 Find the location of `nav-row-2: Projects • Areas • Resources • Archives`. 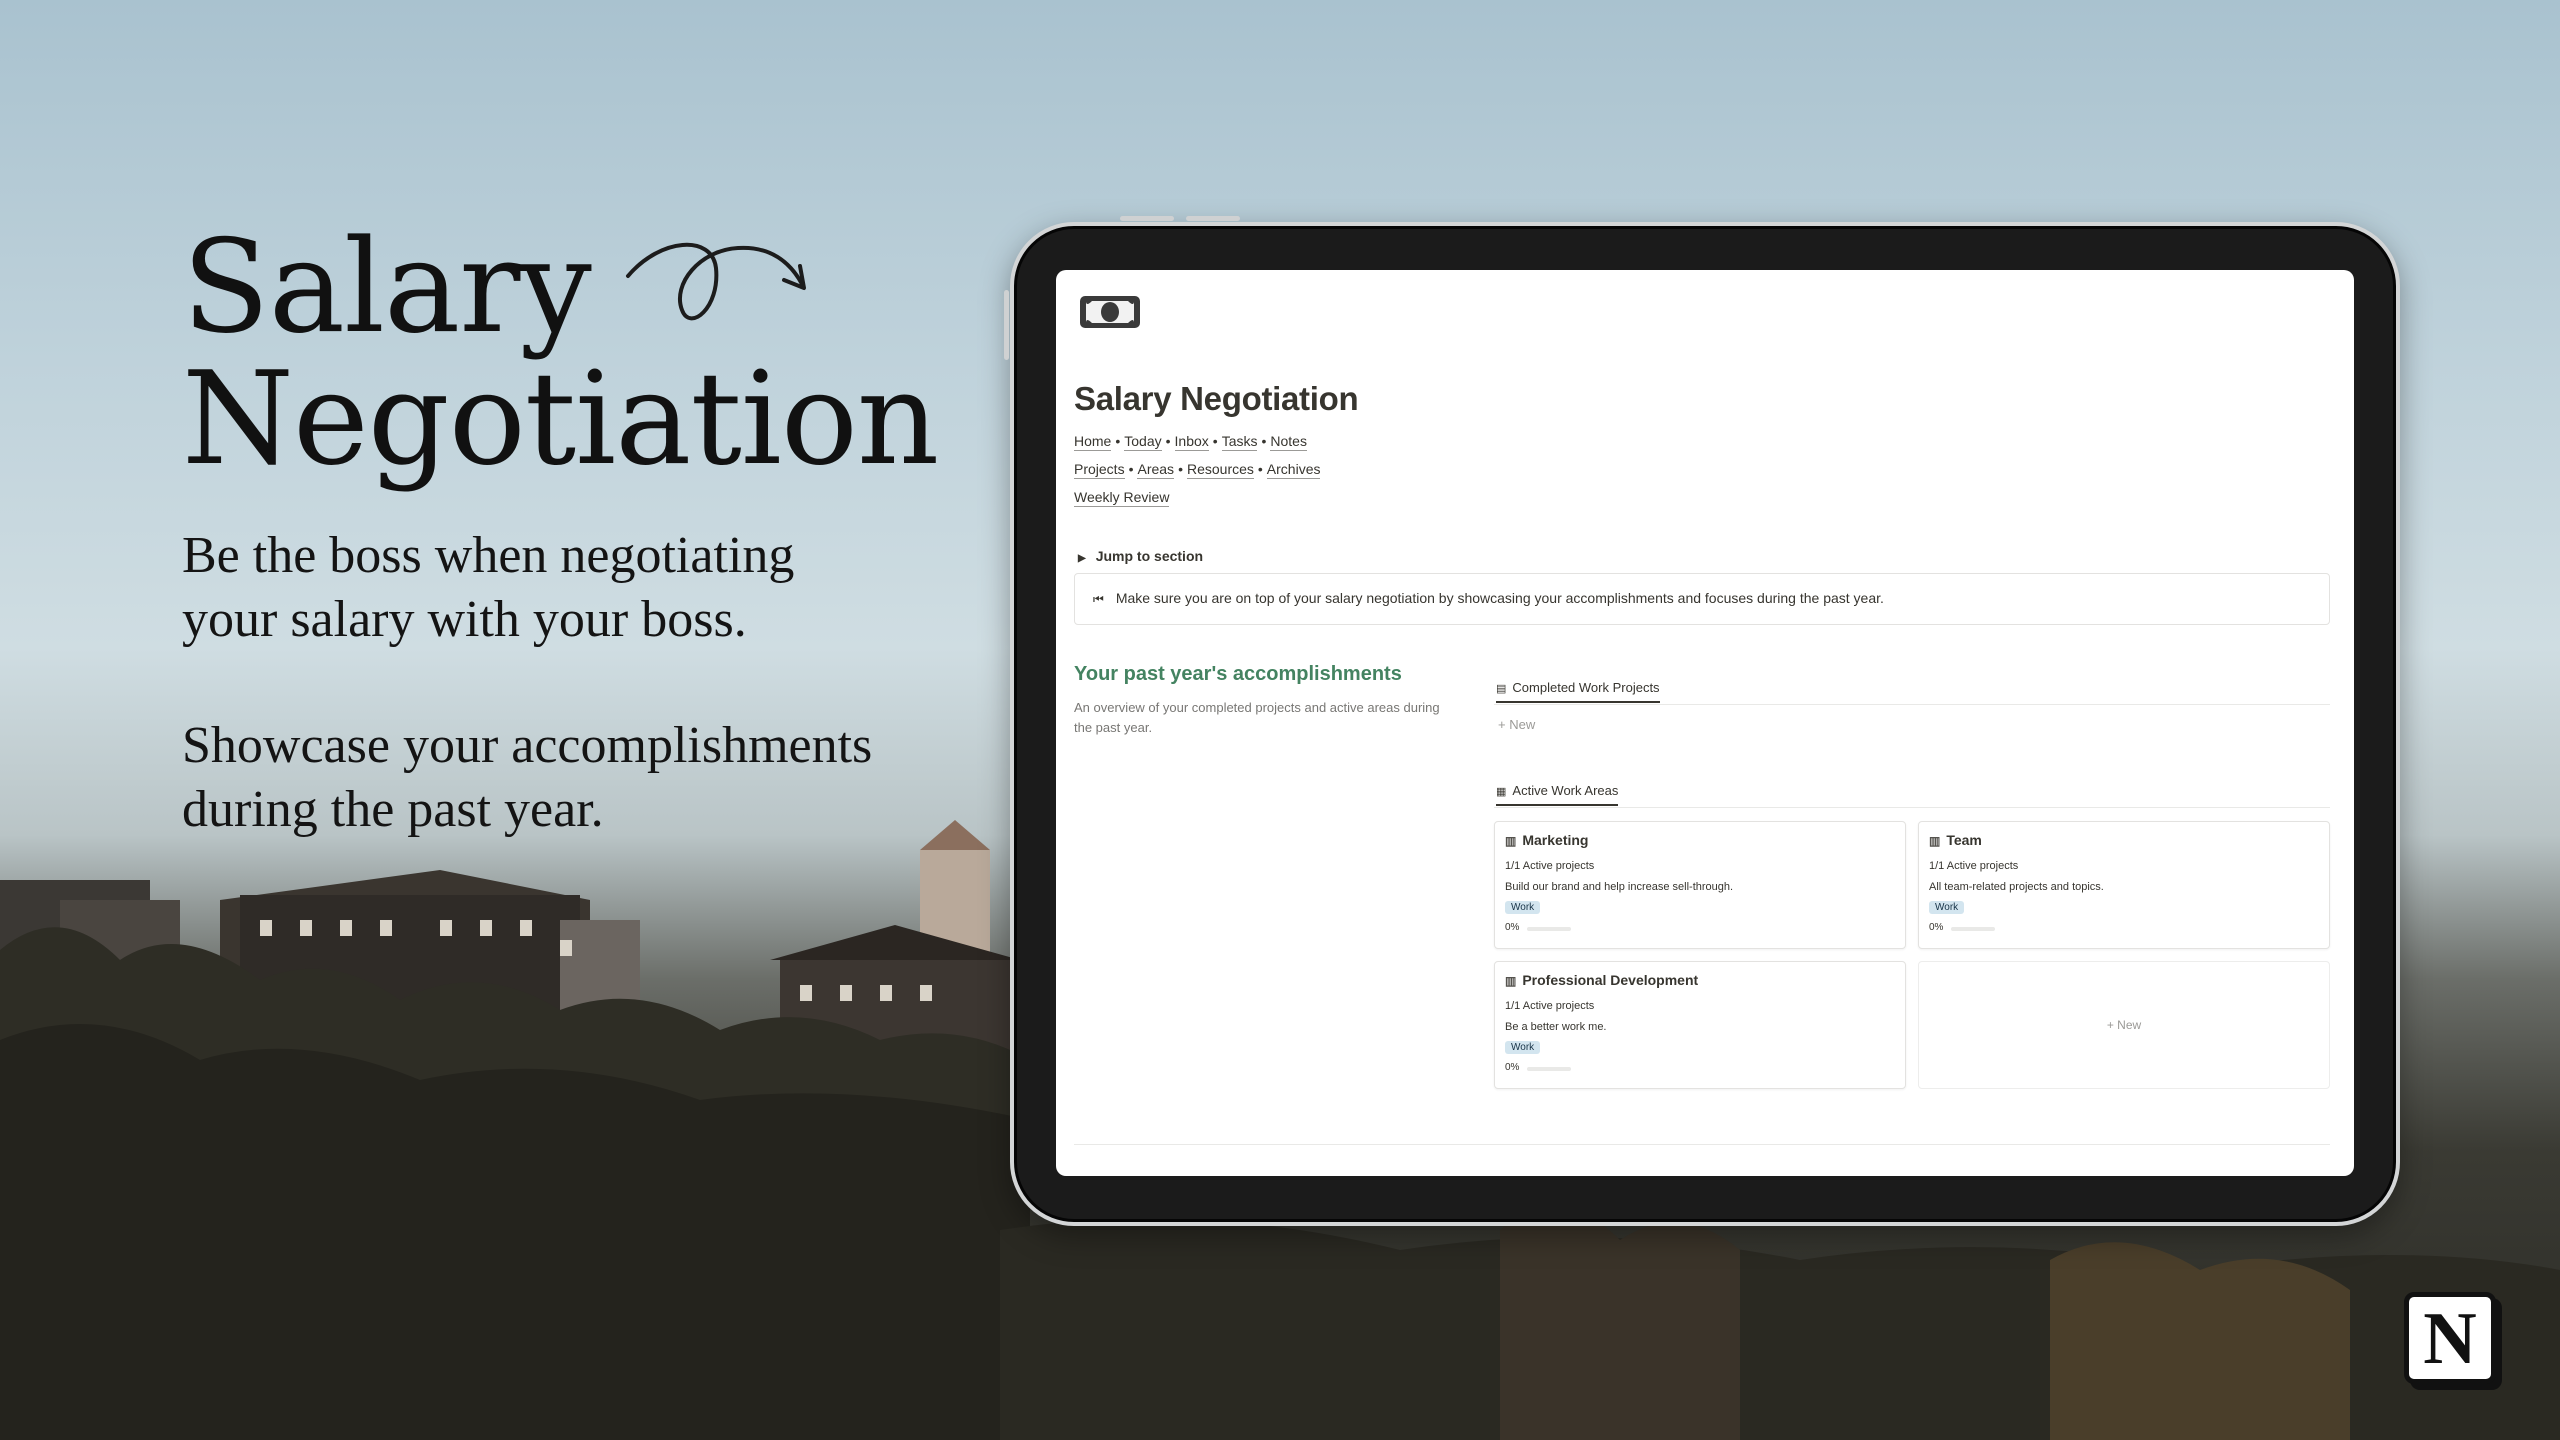

nav-row-2: Projects • Areas • Resources • Archives is located at coordinates (1197, 470).